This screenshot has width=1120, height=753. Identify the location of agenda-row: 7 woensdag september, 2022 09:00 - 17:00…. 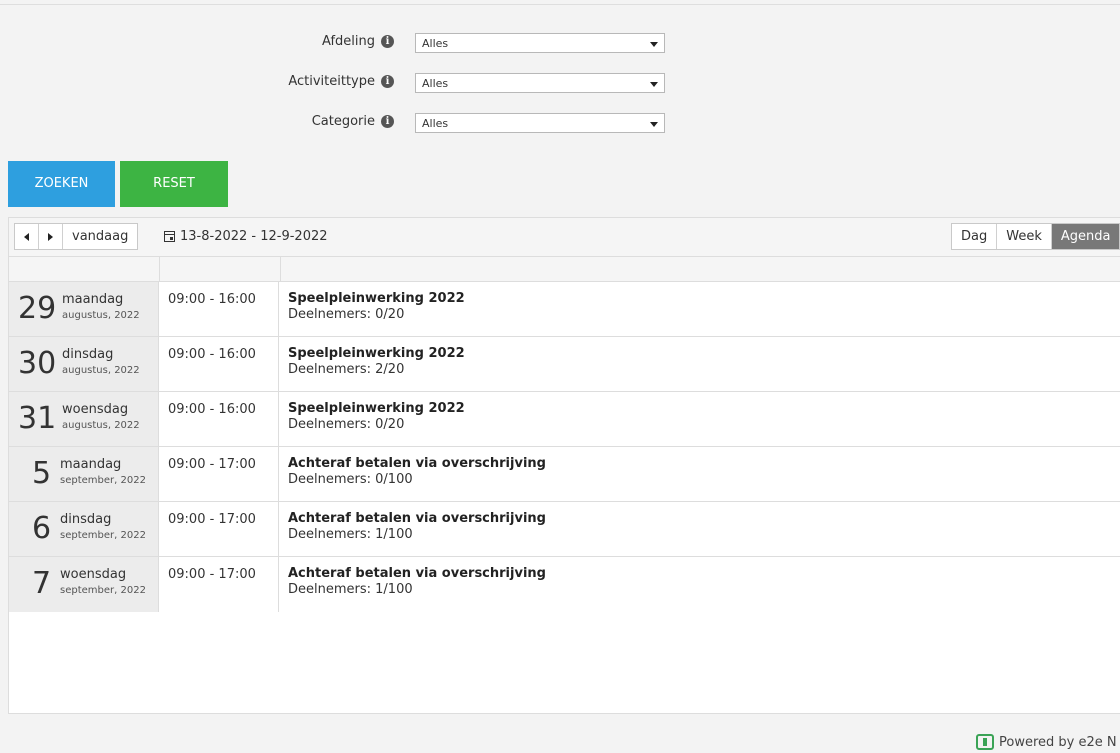
(564, 584).